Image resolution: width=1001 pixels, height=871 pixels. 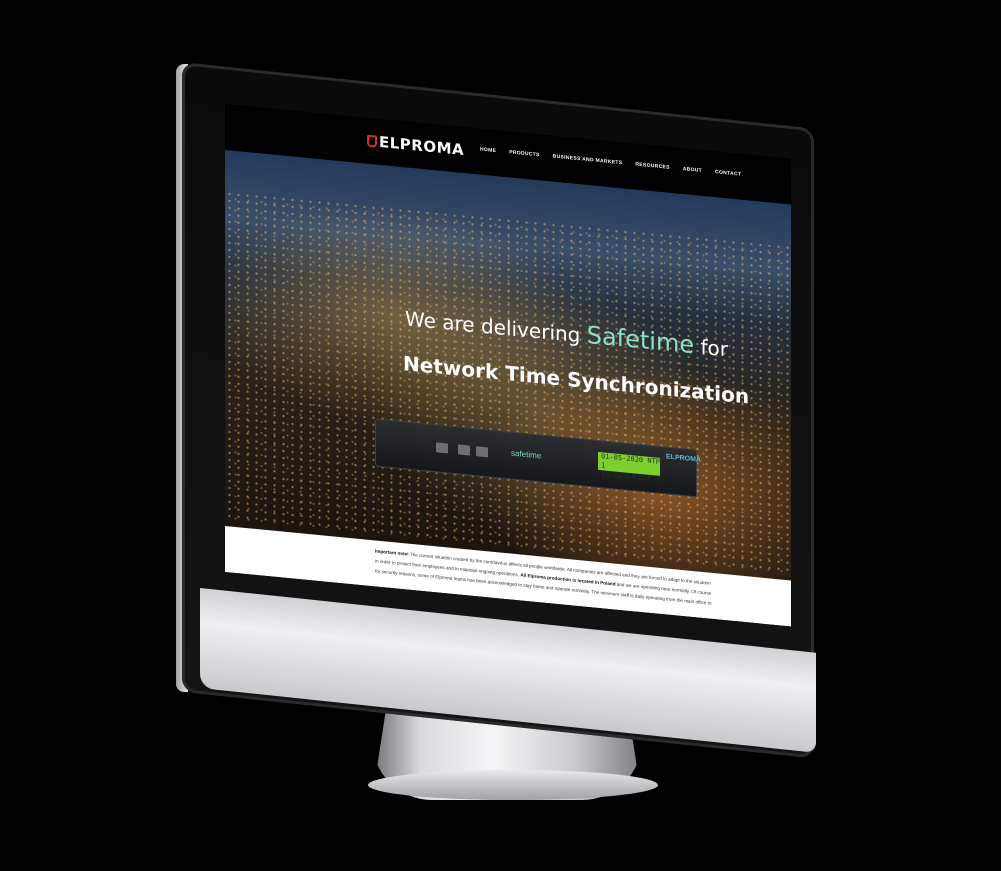 What do you see at coordinates (714, 348) in the screenshot?
I see `hero-suffix: for` at bounding box center [714, 348].